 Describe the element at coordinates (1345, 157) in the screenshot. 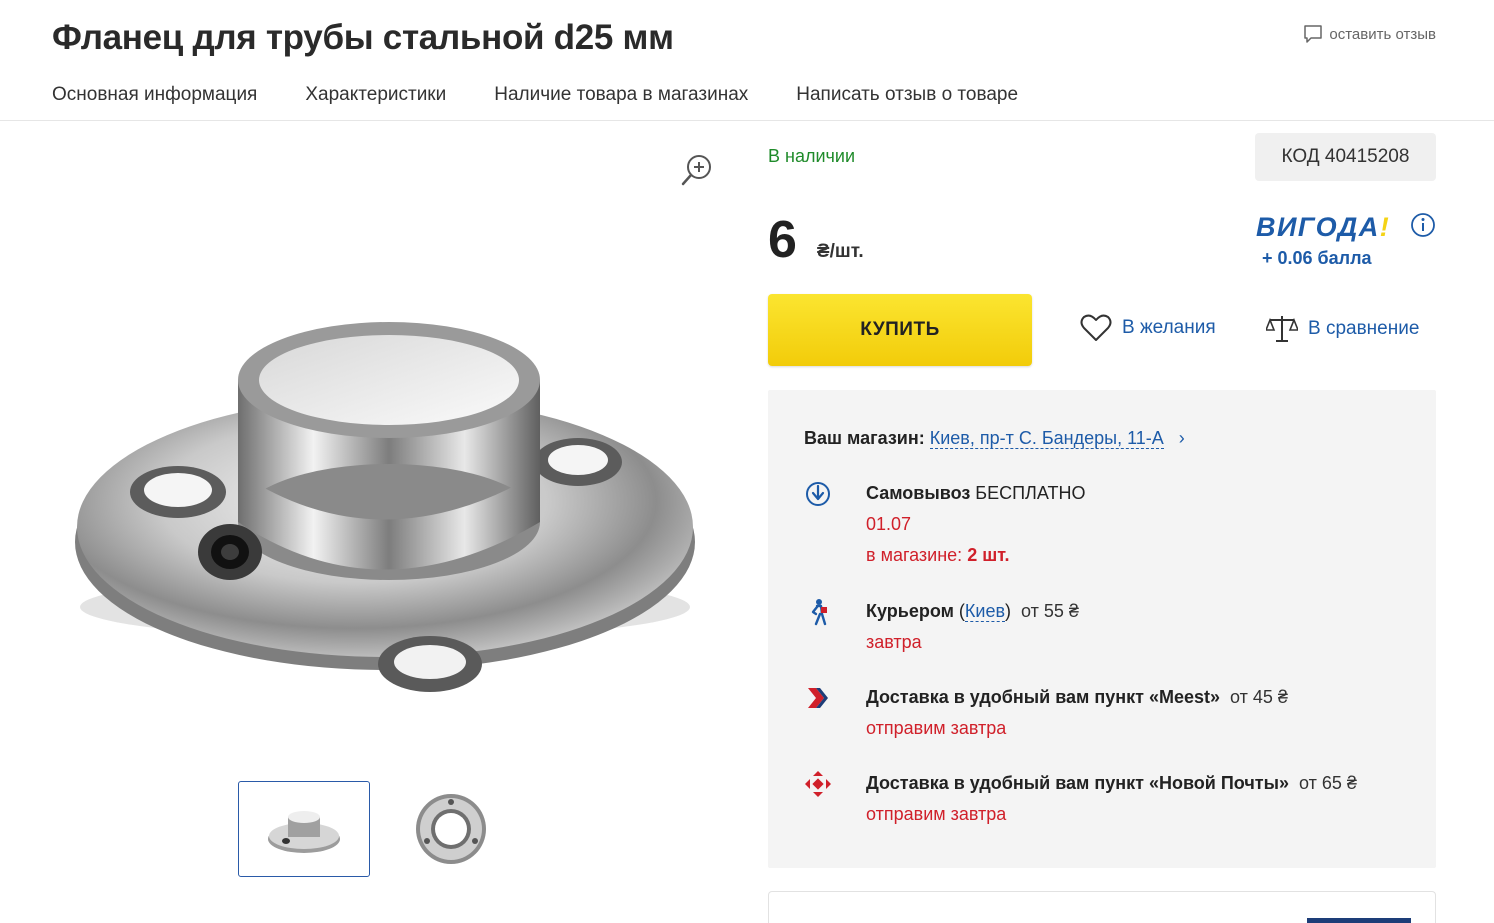

I see `product-code-badge: КОД 40415208` at that location.